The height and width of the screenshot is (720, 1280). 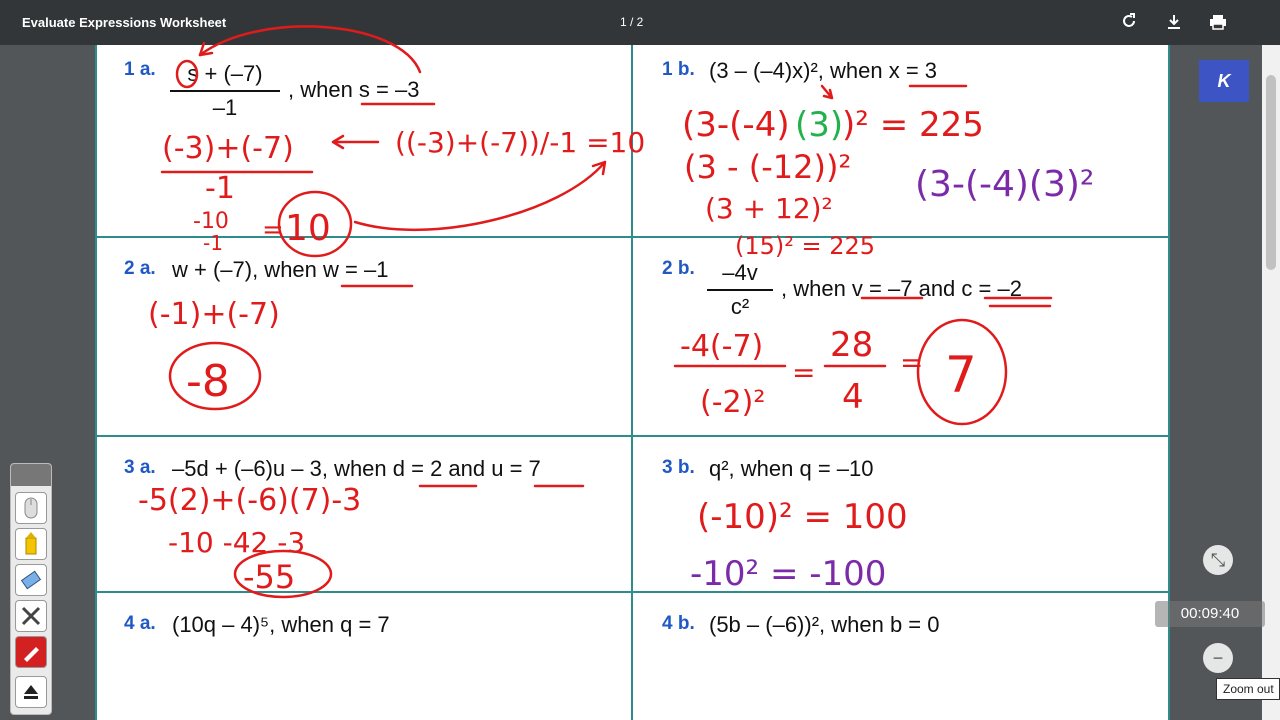 What do you see at coordinates (1271, 172) in the screenshot?
I see `scrollbar-thumb` at bounding box center [1271, 172].